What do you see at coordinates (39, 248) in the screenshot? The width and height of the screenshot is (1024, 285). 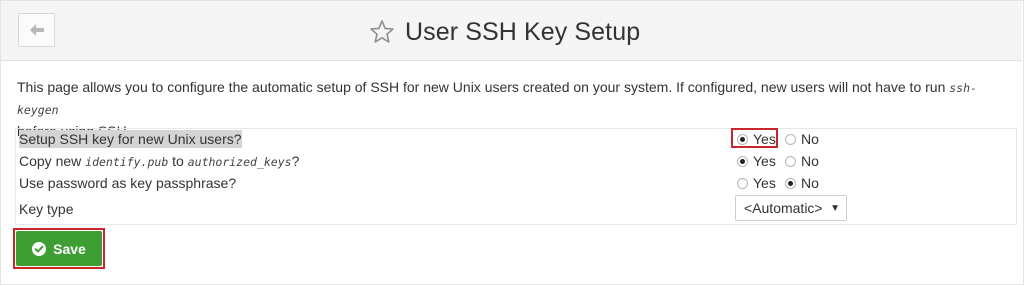 I see `check-circle-icon` at bounding box center [39, 248].